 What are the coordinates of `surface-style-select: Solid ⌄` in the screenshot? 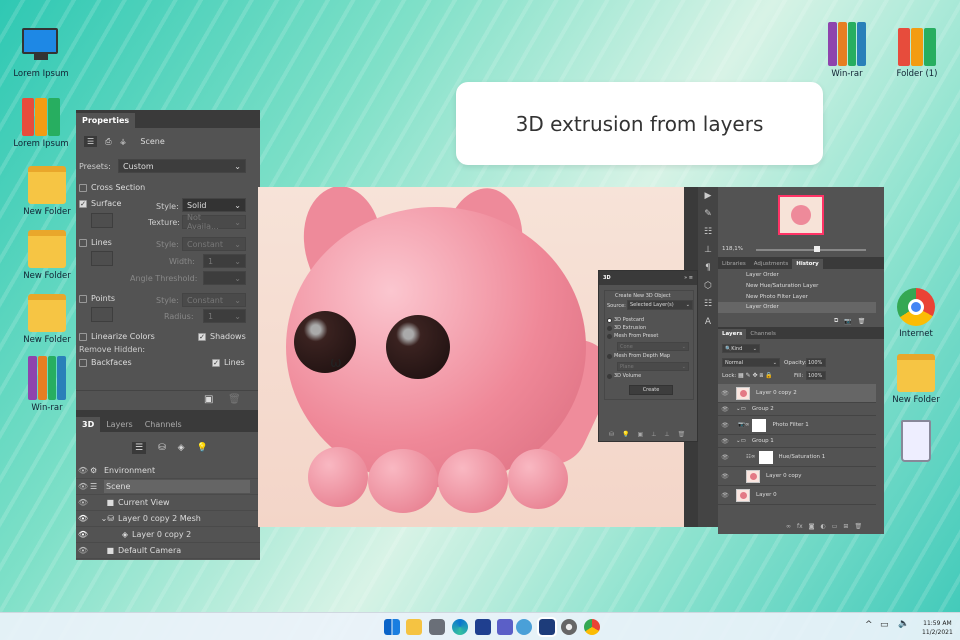 It's located at (214, 205).